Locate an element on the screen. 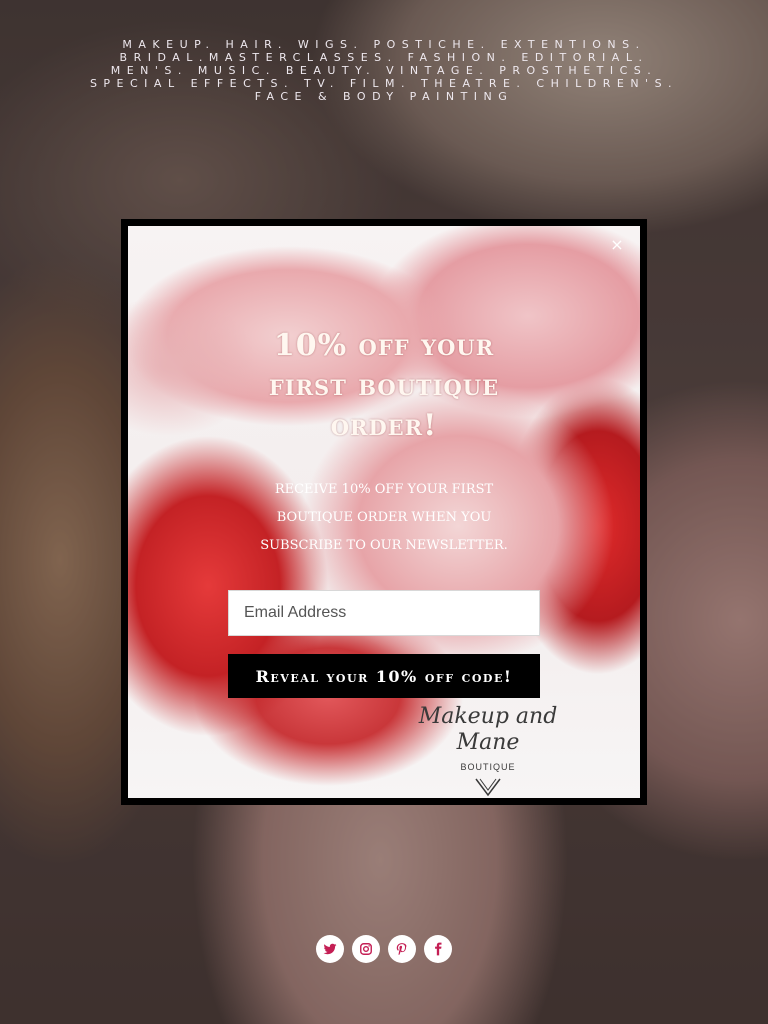 The width and height of the screenshot is (768, 1024). twitter-link is located at coordinates (330, 949).